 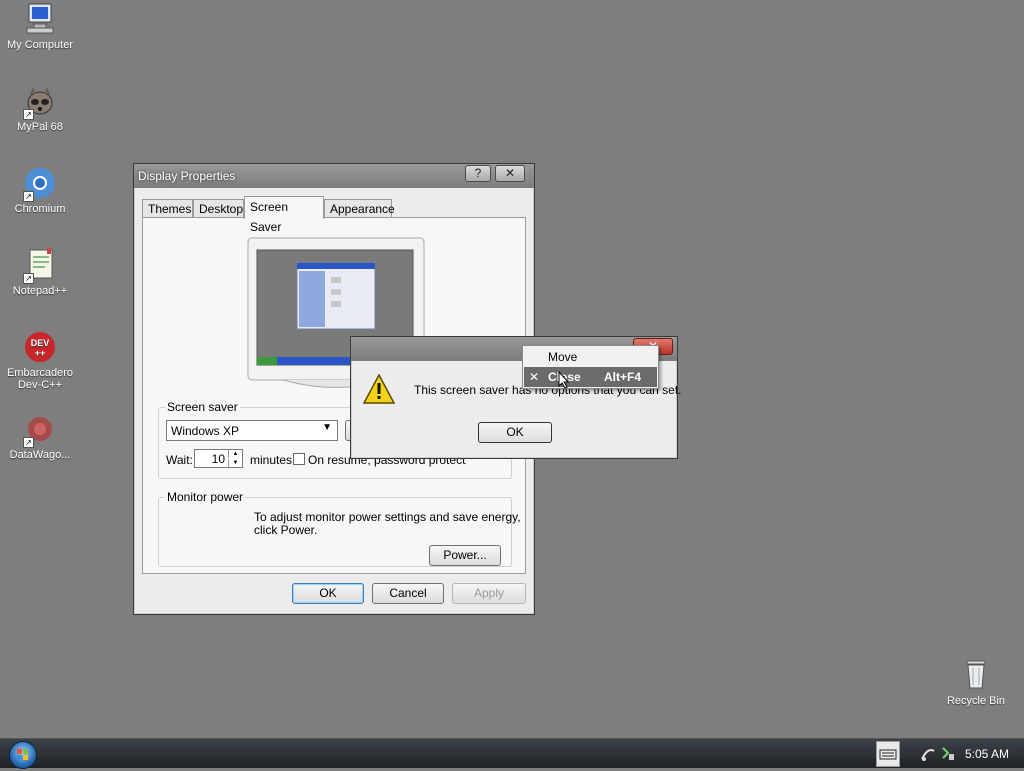 I want to click on spin-down-icon: ▼, so click(x=235, y=463).